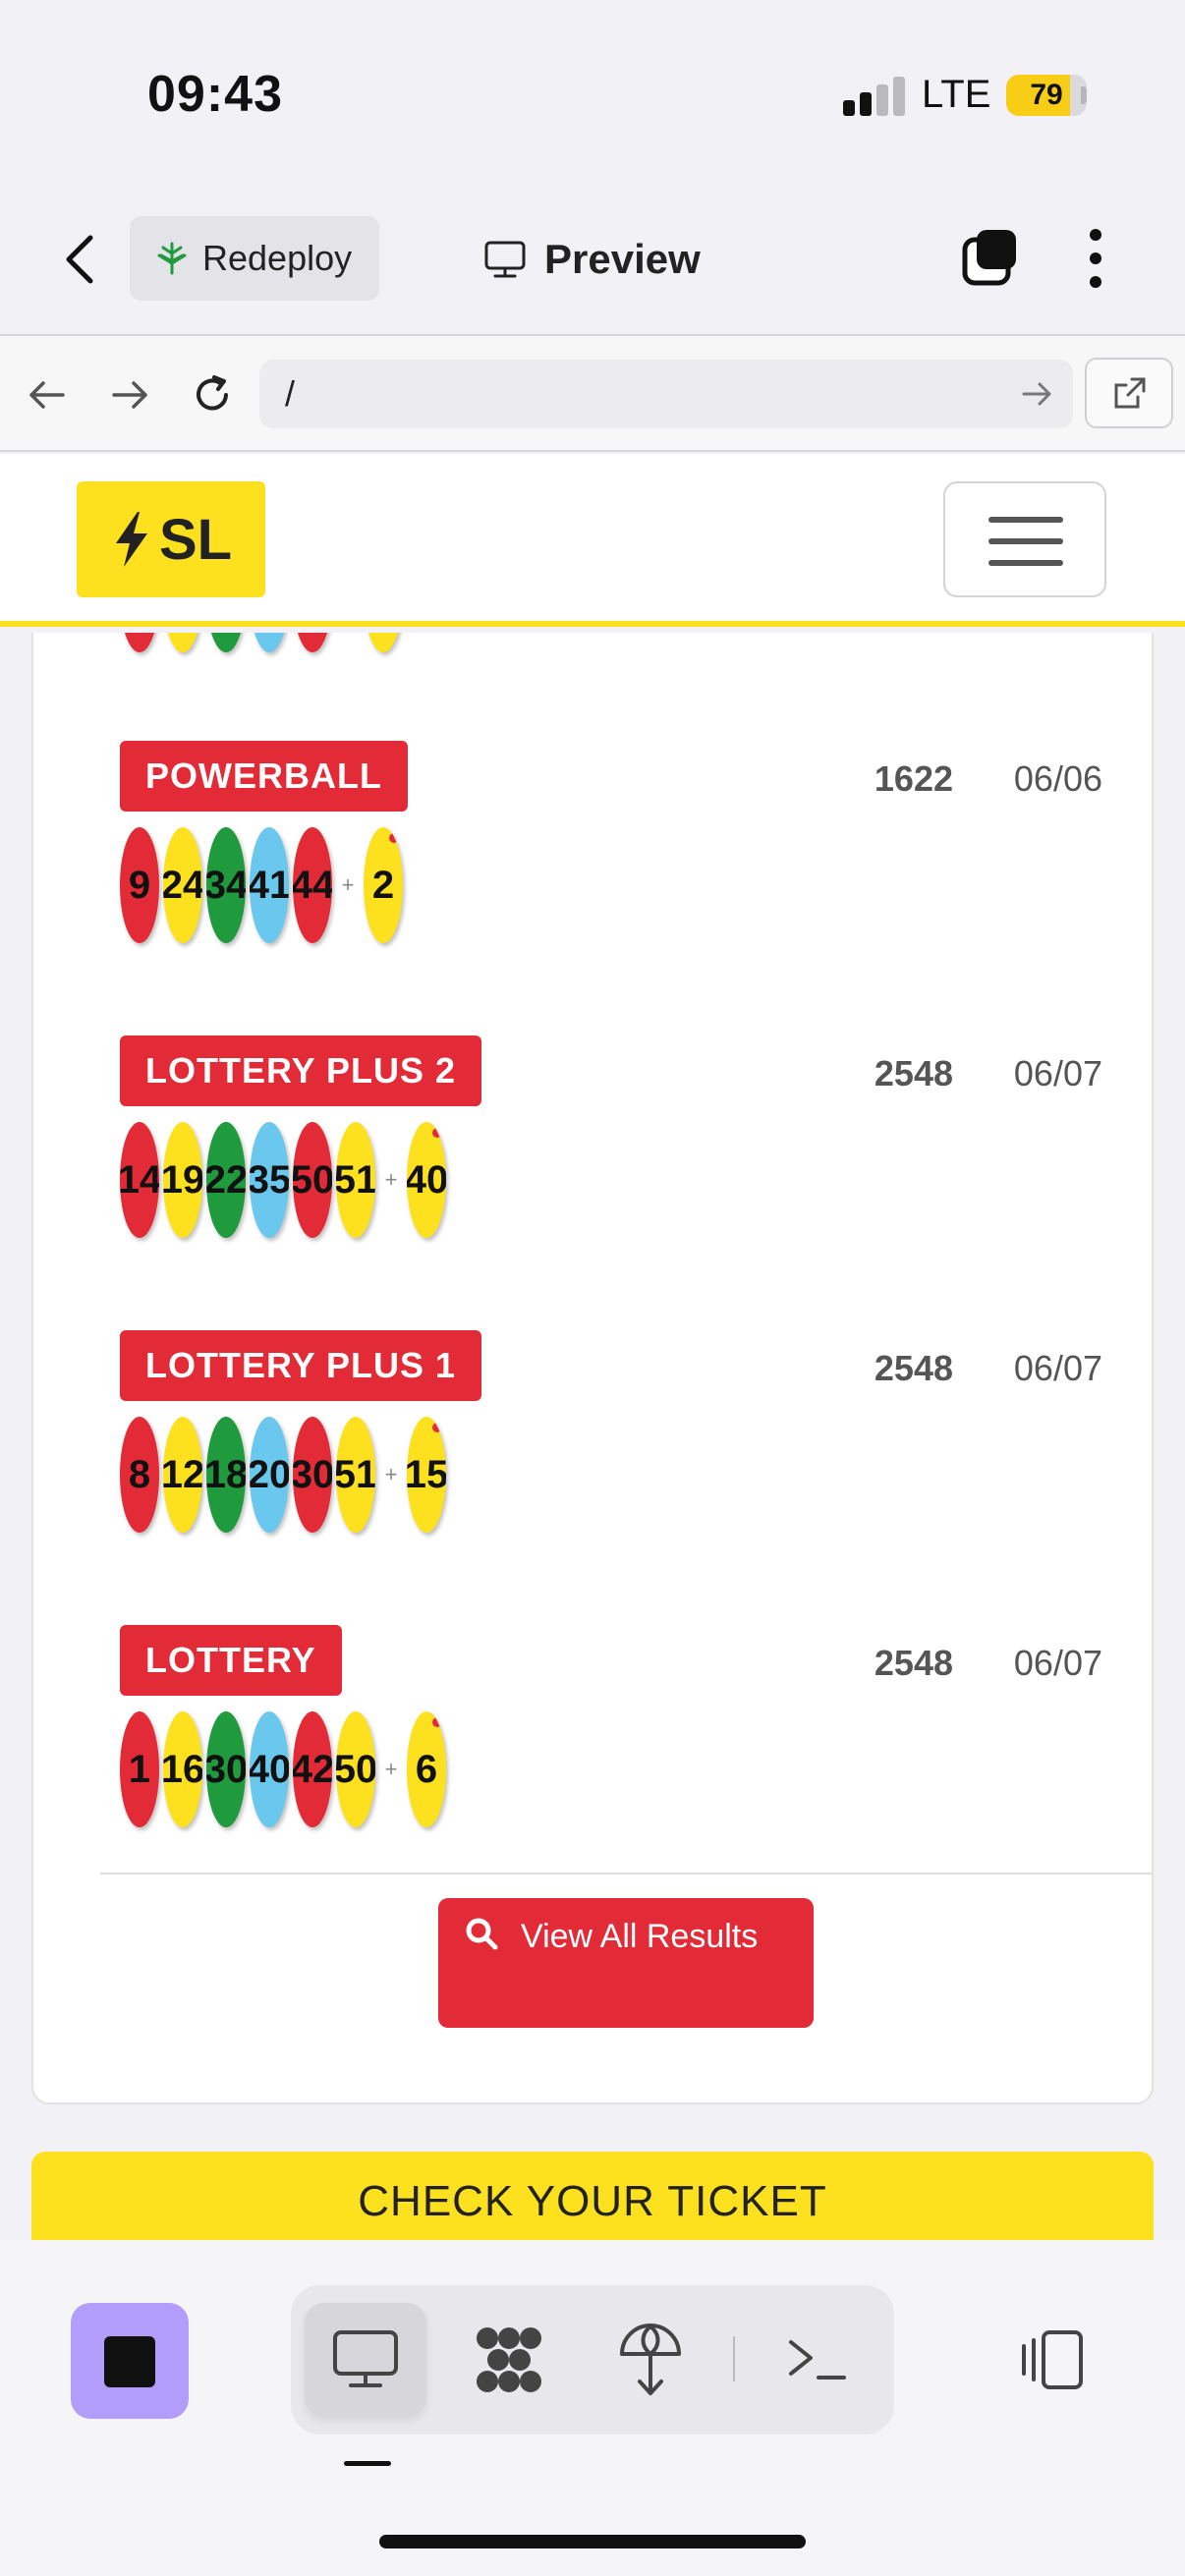 The image size is (1185, 2576). I want to click on network-type: LTE, so click(957, 94).